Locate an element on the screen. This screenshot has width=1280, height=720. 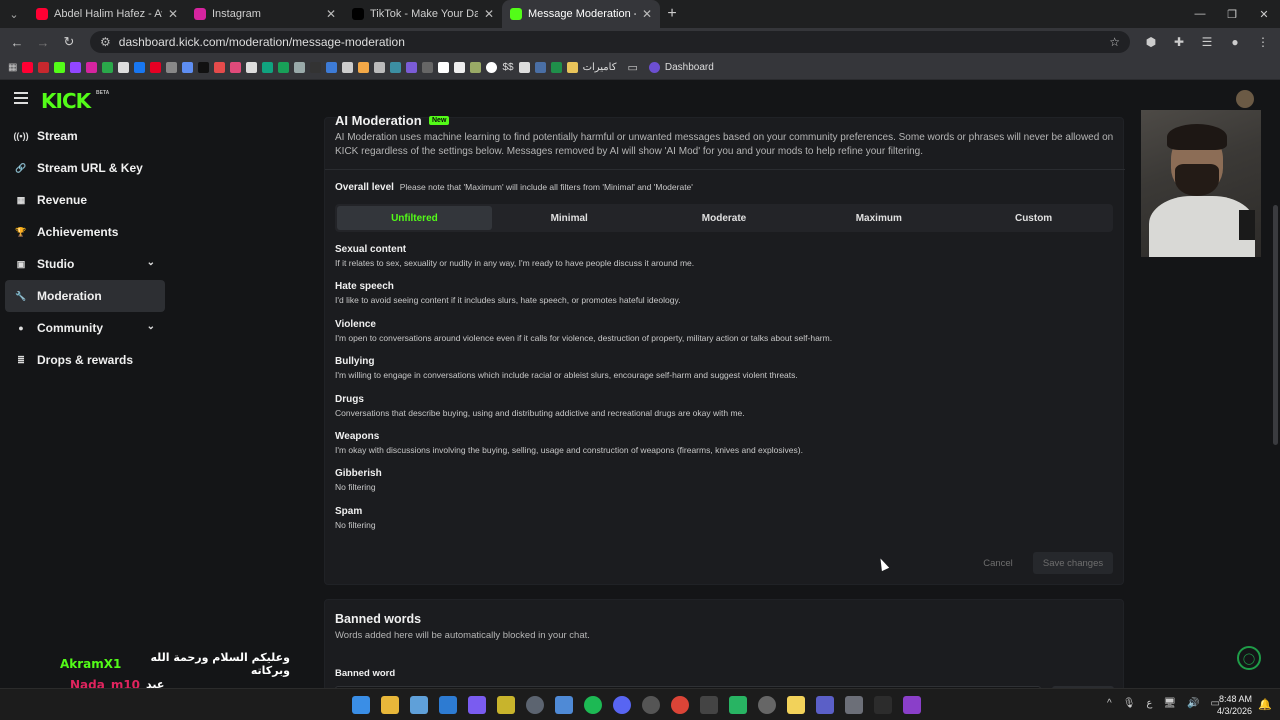
bookmark-star-icon: ☆ is located at coordinates (1114, 42).